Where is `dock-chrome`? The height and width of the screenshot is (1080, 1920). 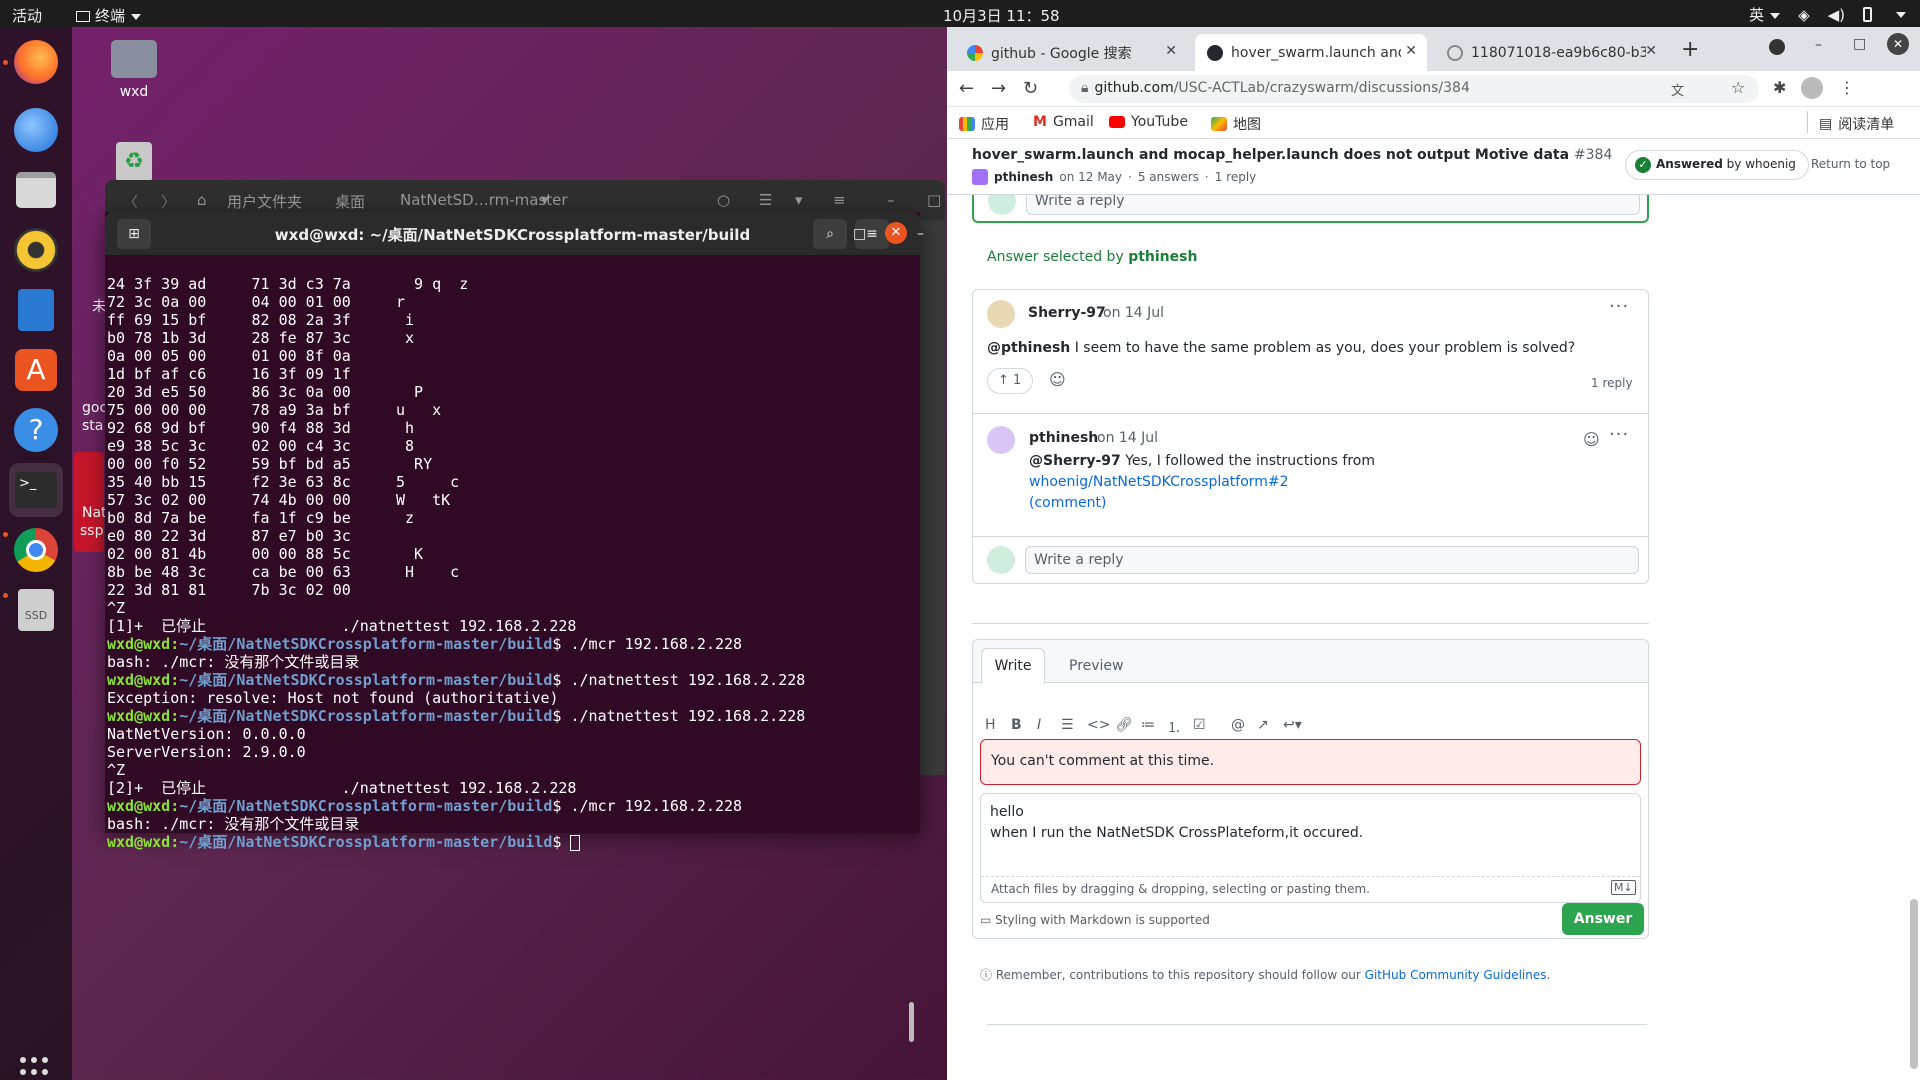 dock-chrome is located at coordinates (36, 550).